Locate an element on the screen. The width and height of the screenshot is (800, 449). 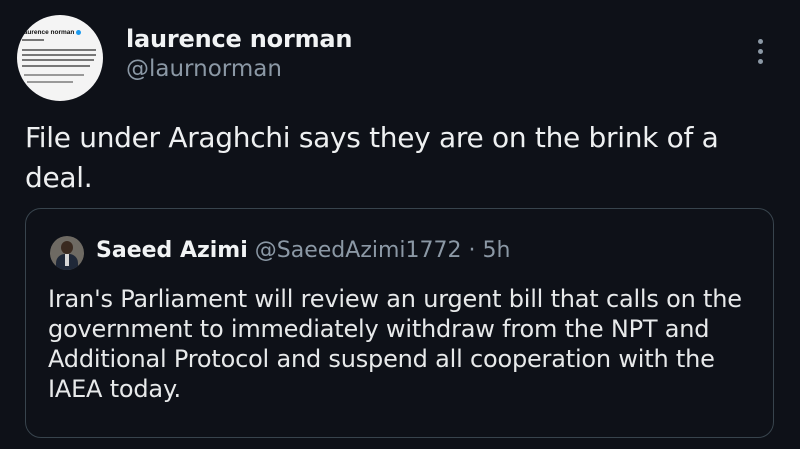
quoted-header: Saeed Azimi @SaeedAzimi1772 · 5h is located at coordinates (303, 251).